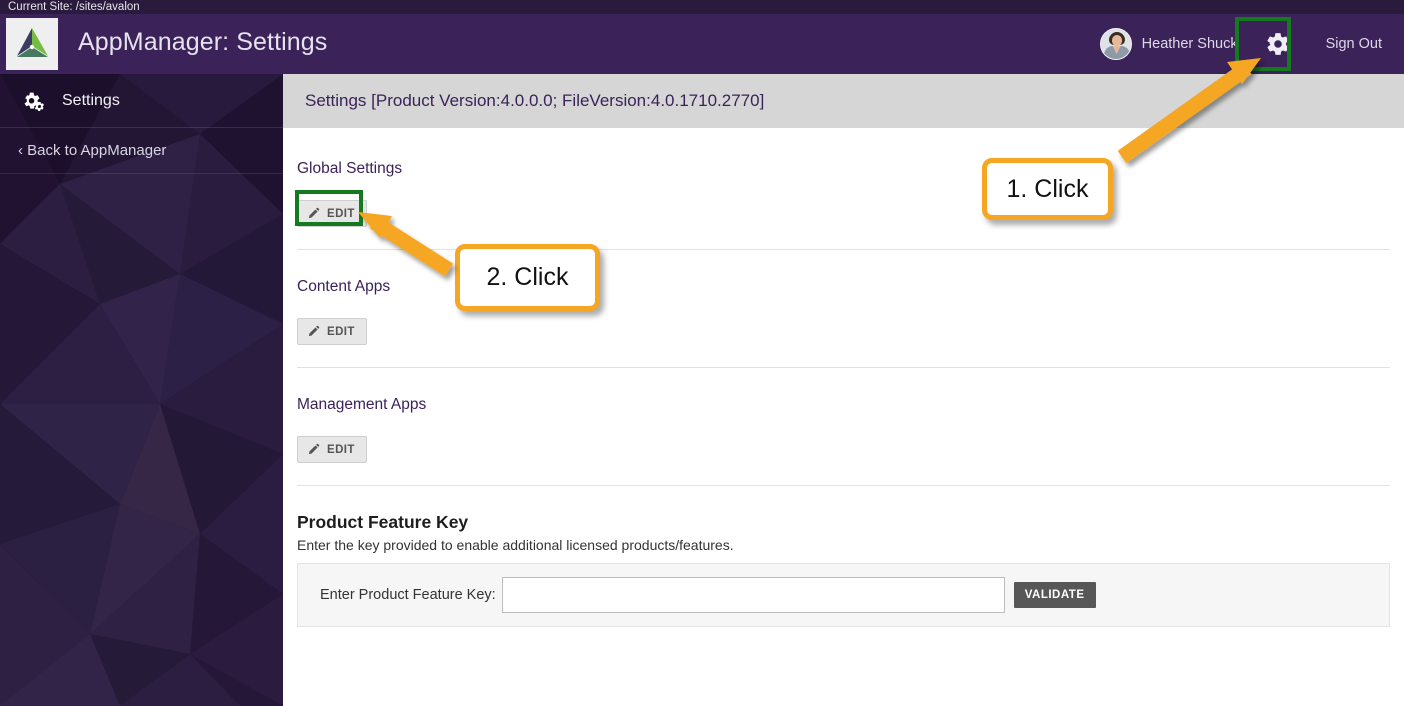  Describe the element at coordinates (843, 189) in the screenshot. I see `section-global-settings: Global Settings EDIT` at that location.